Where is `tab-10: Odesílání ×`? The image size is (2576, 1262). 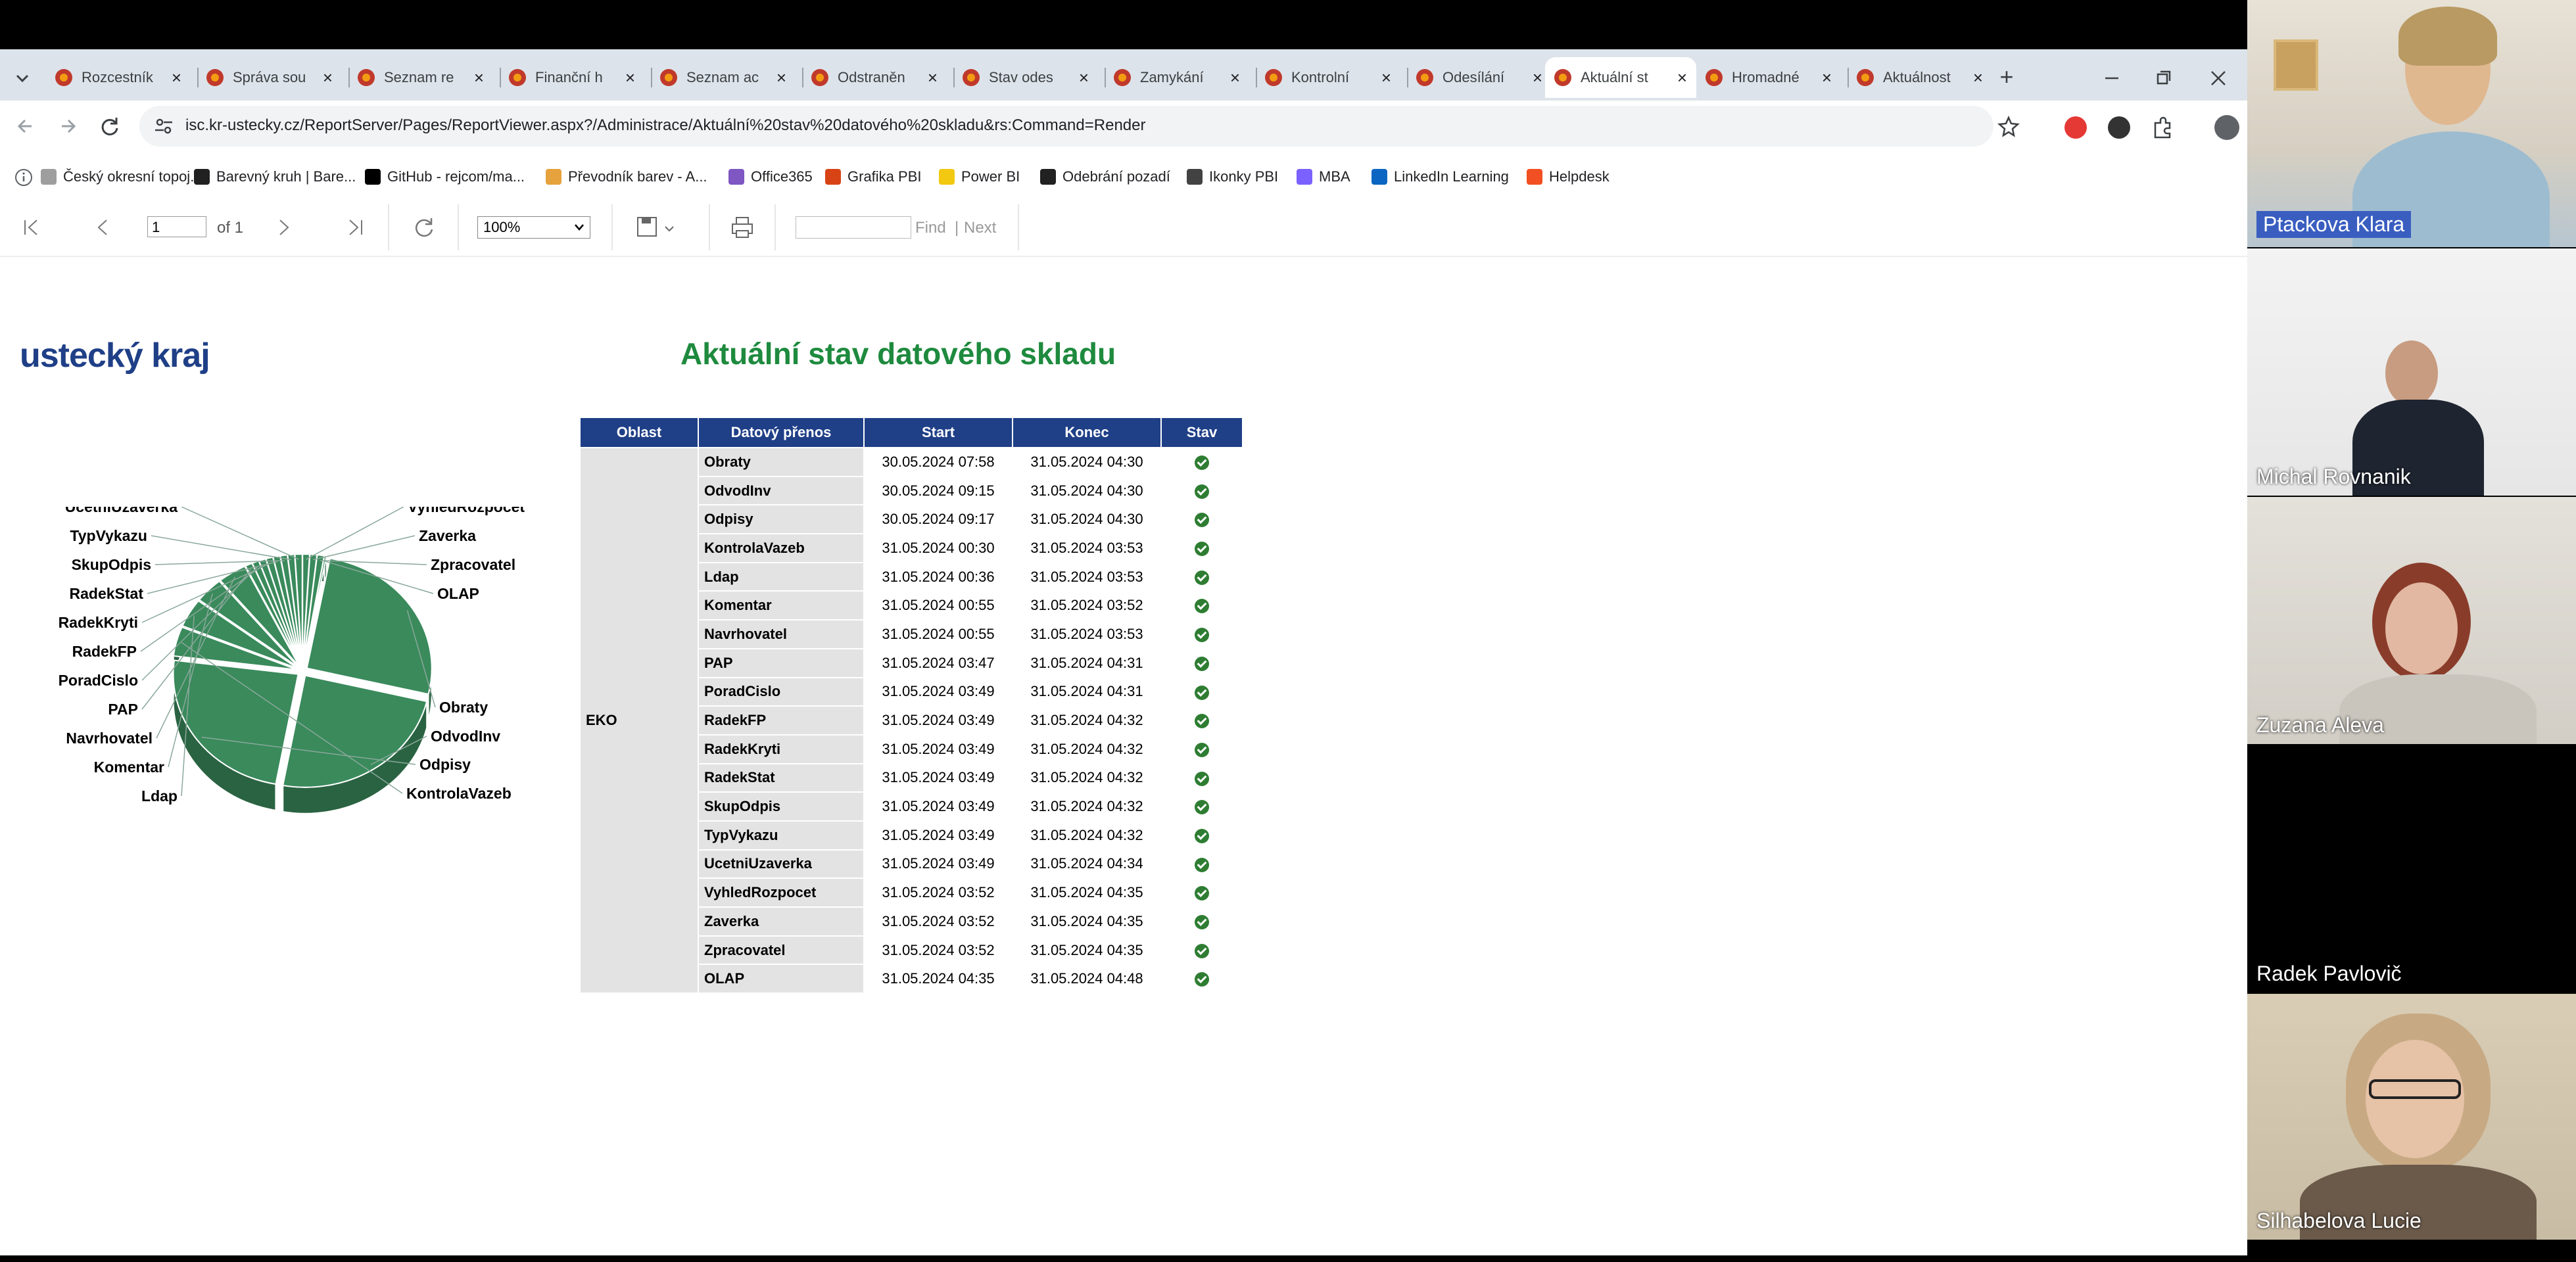 tab-10: Odesílání × is located at coordinates (1480, 78).